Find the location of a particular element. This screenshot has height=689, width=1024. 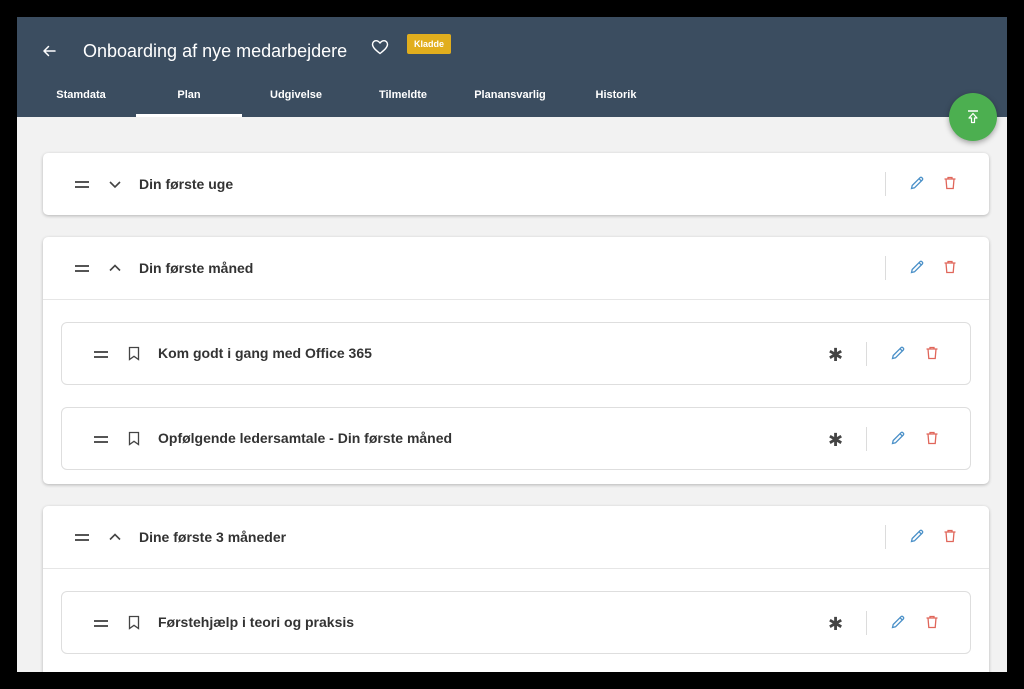

page-title: Onboarding af nye medarbejdere is located at coordinates (215, 51).